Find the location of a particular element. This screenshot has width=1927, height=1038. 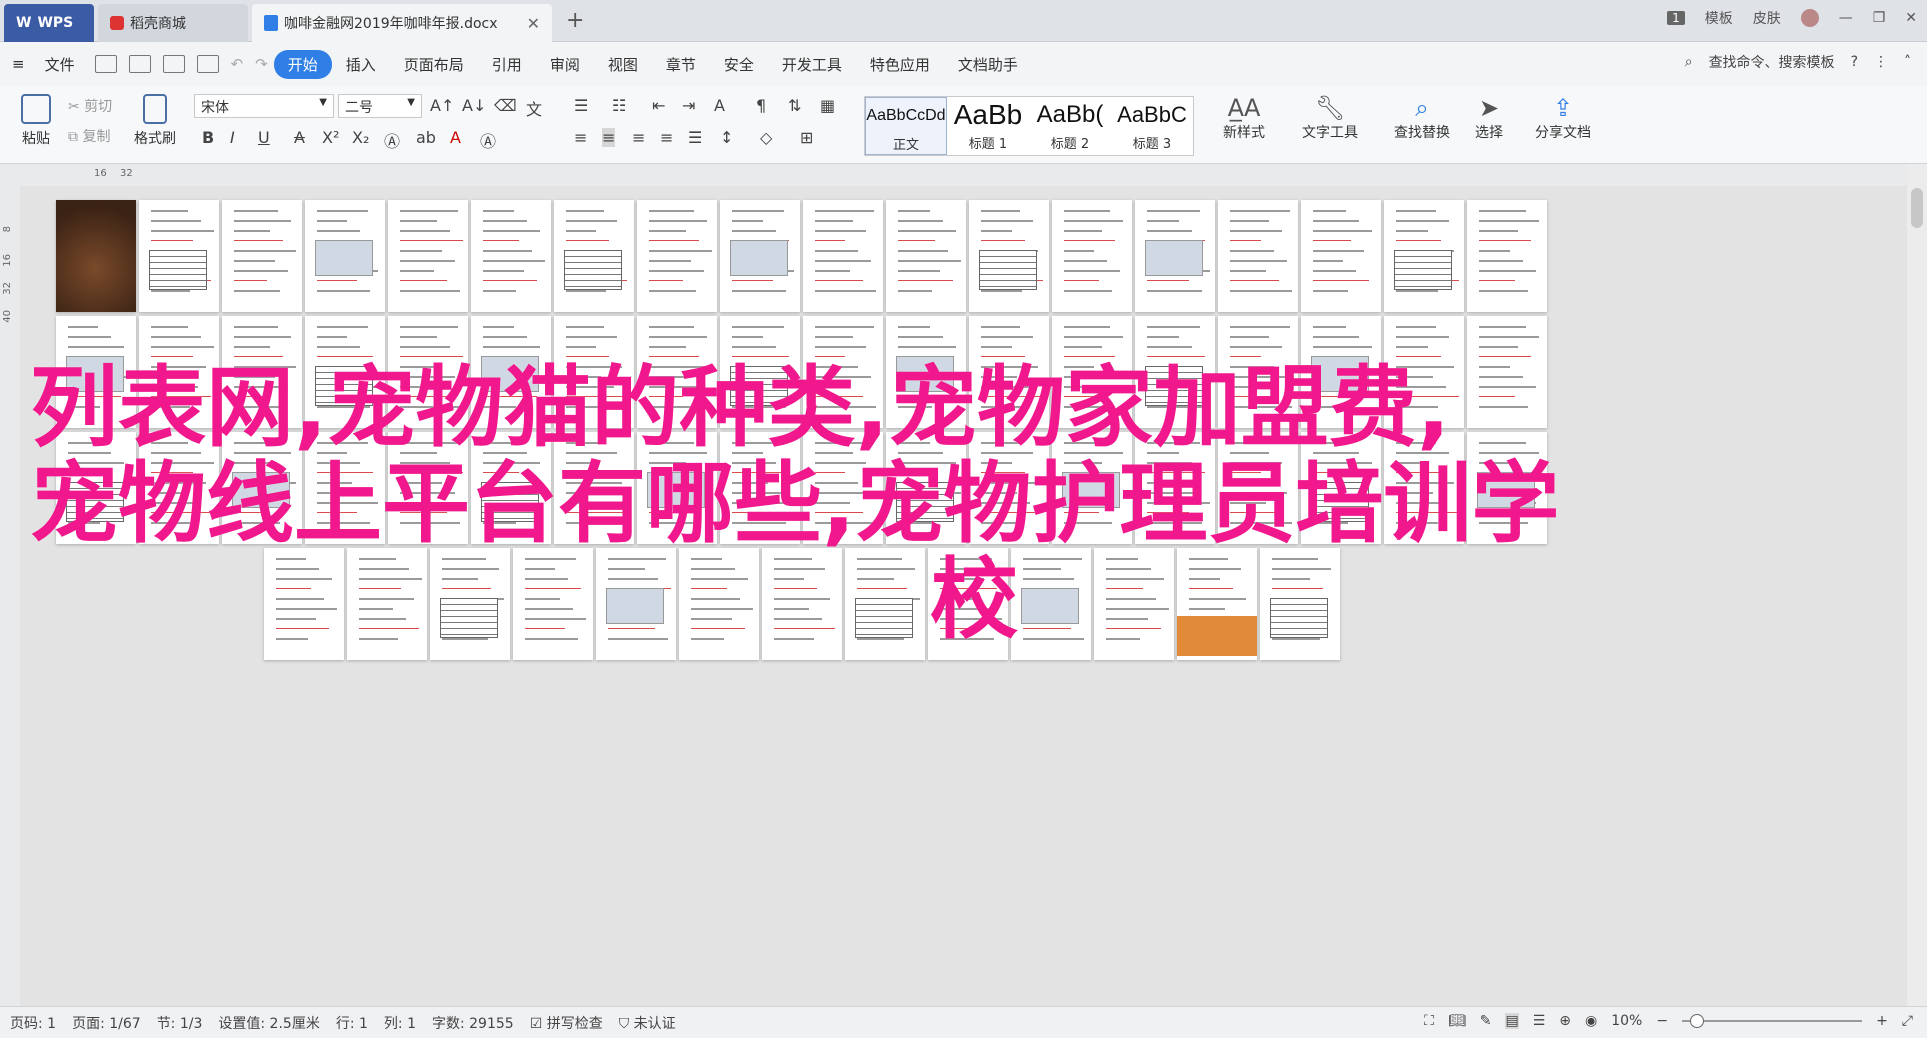

cut-button: ✂ 剪切 is located at coordinates (90, 106).